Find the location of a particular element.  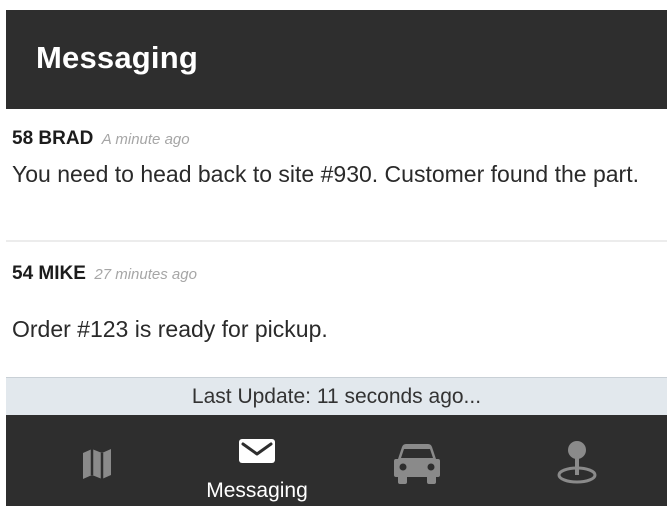

message-sender: 54 MIKE is located at coordinates (49, 273).